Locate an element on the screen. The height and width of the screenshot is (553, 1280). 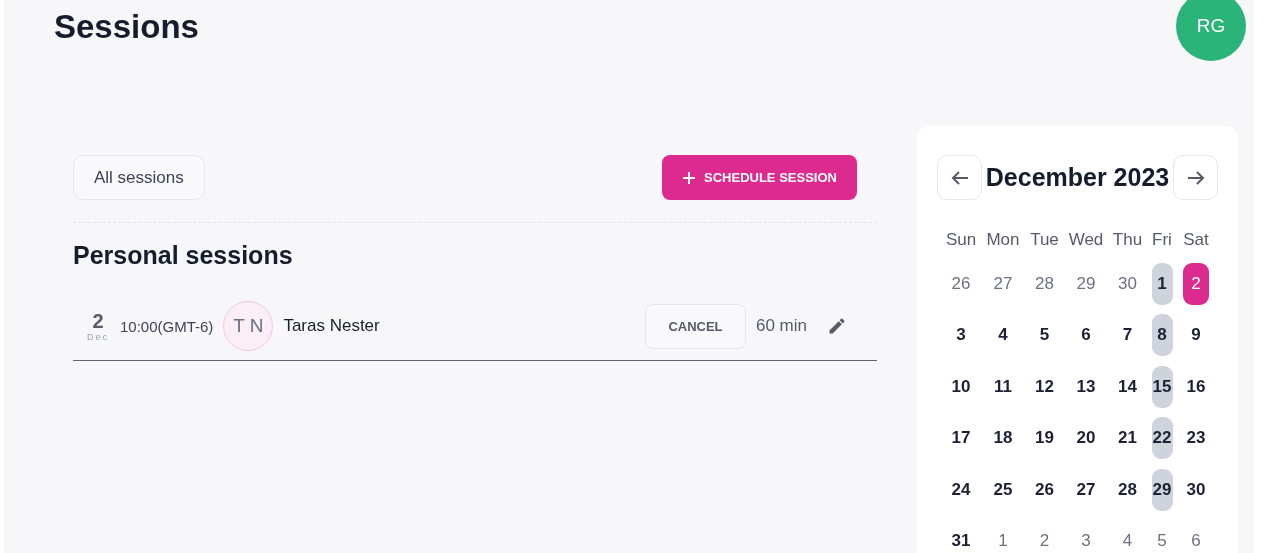
calendar-day: 20 is located at coordinates (1086, 438).